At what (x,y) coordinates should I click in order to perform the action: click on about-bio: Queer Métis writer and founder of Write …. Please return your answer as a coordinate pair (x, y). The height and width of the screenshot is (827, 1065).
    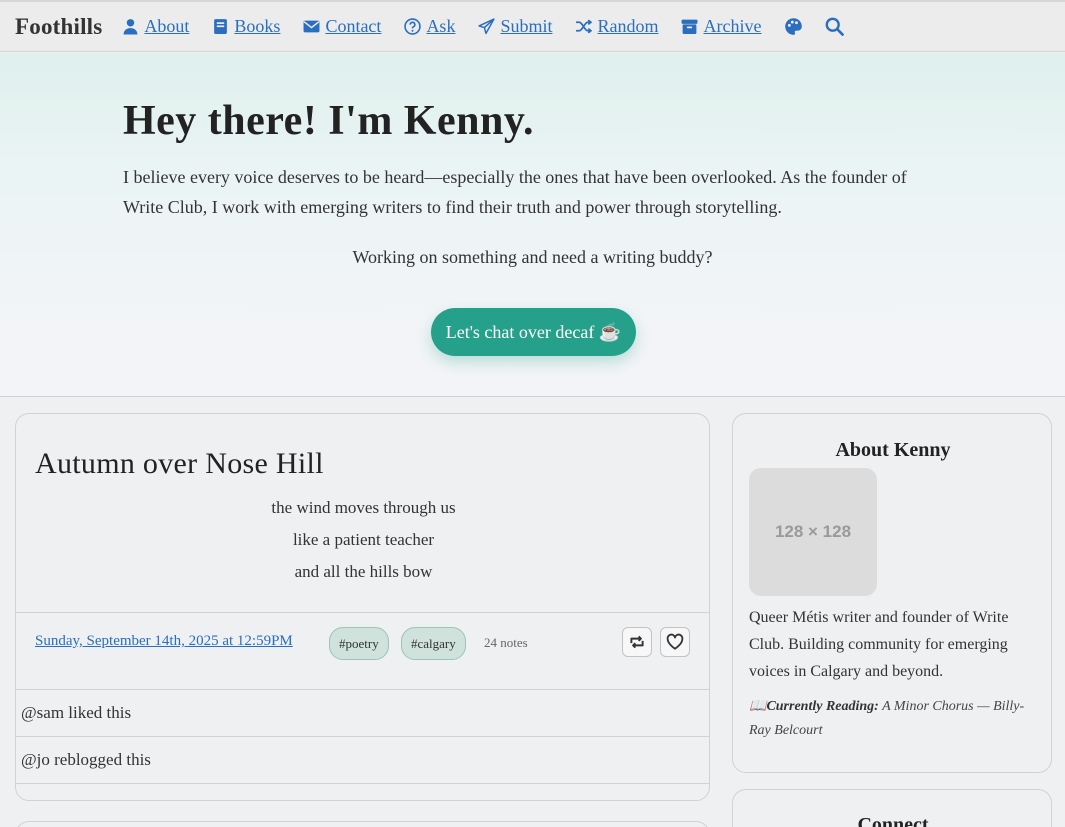
    Looking at the image, I should click on (879, 644).